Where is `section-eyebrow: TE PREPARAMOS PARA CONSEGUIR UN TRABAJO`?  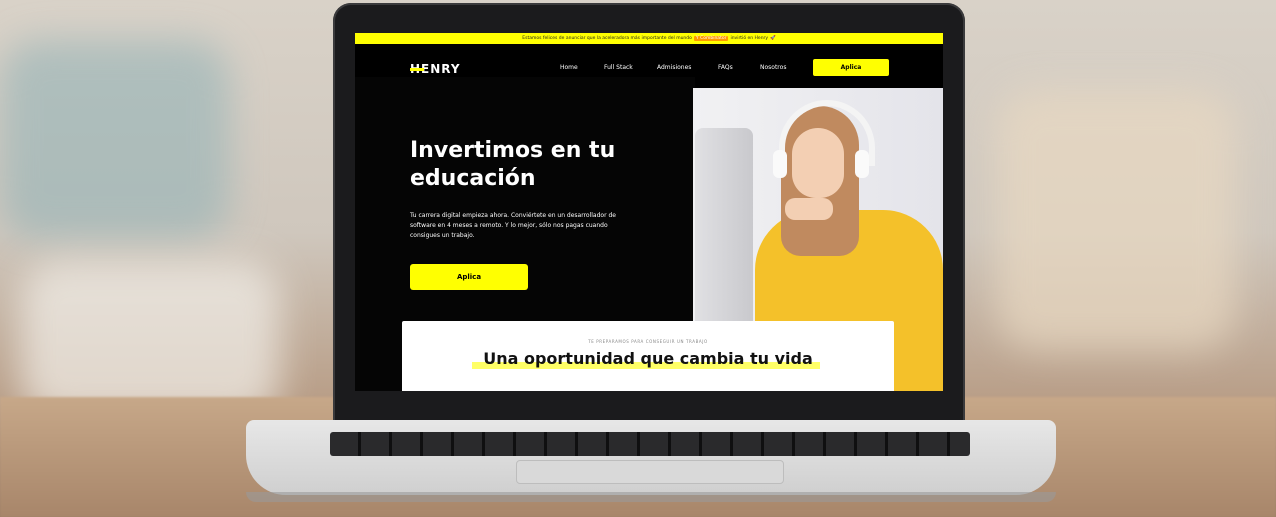 section-eyebrow: TE PREPARAMOS PARA CONSEGUIR UN TRABAJO is located at coordinates (648, 341).